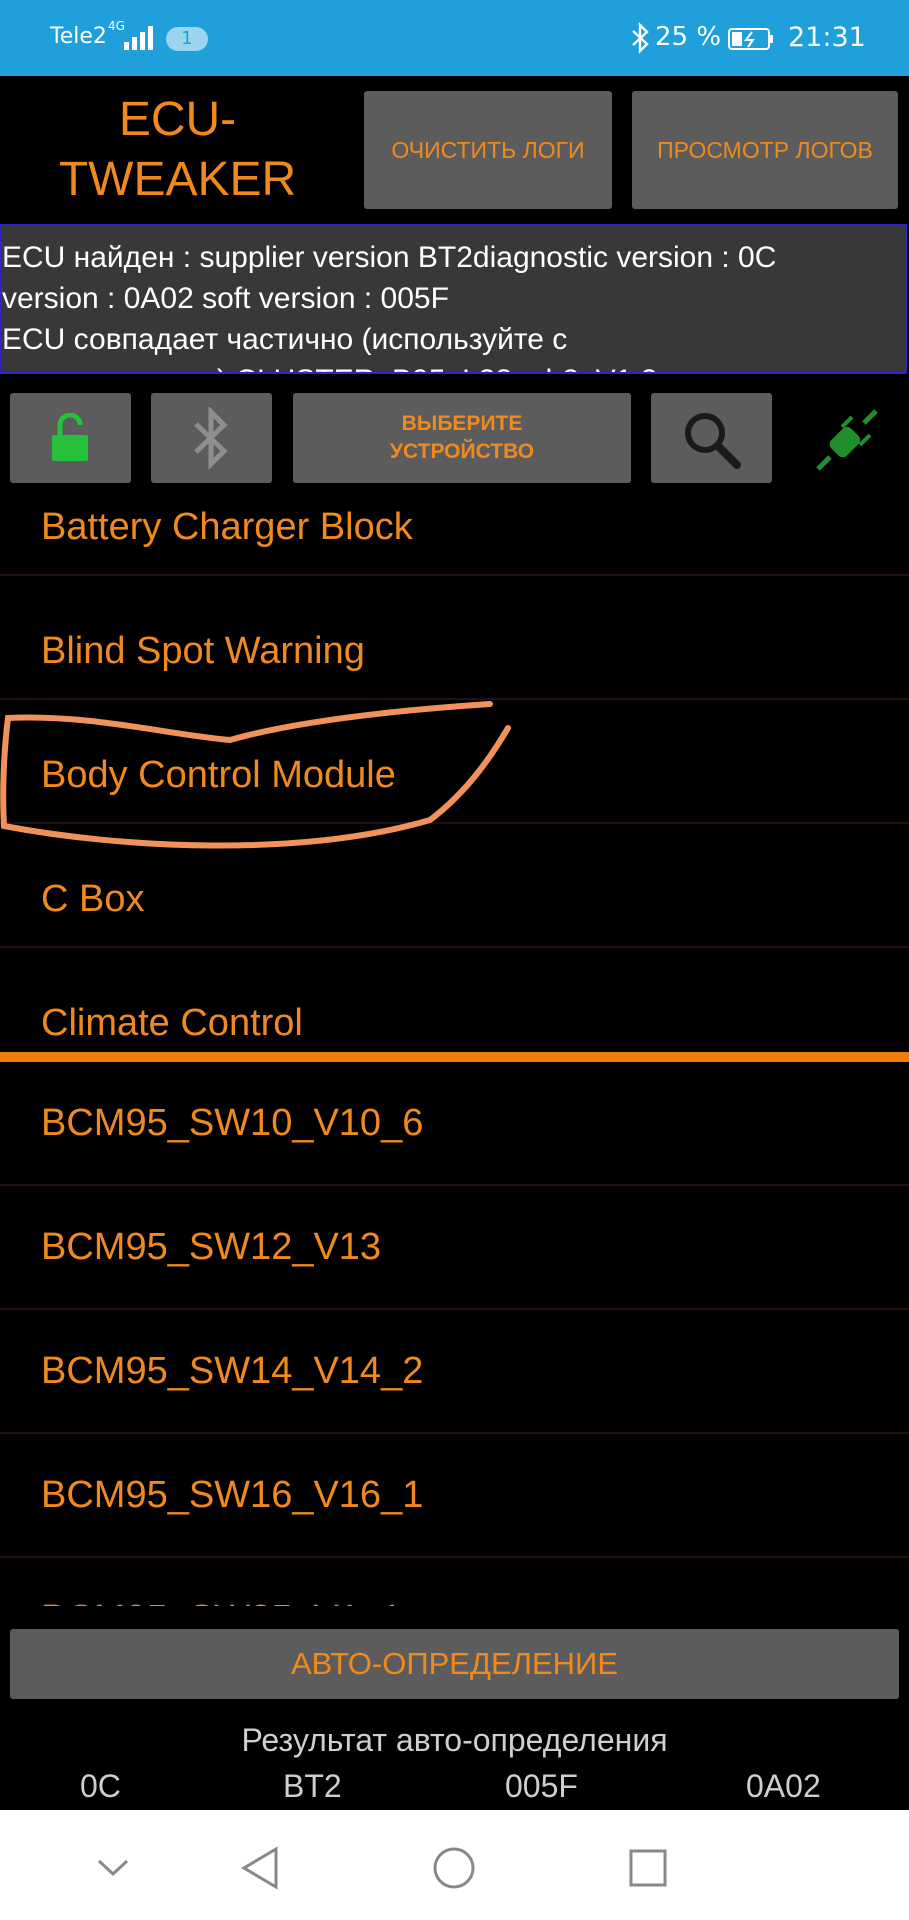  What do you see at coordinates (454, 1496) in the screenshot?
I see `list-item: BCM95_SW16_V16_1` at bounding box center [454, 1496].